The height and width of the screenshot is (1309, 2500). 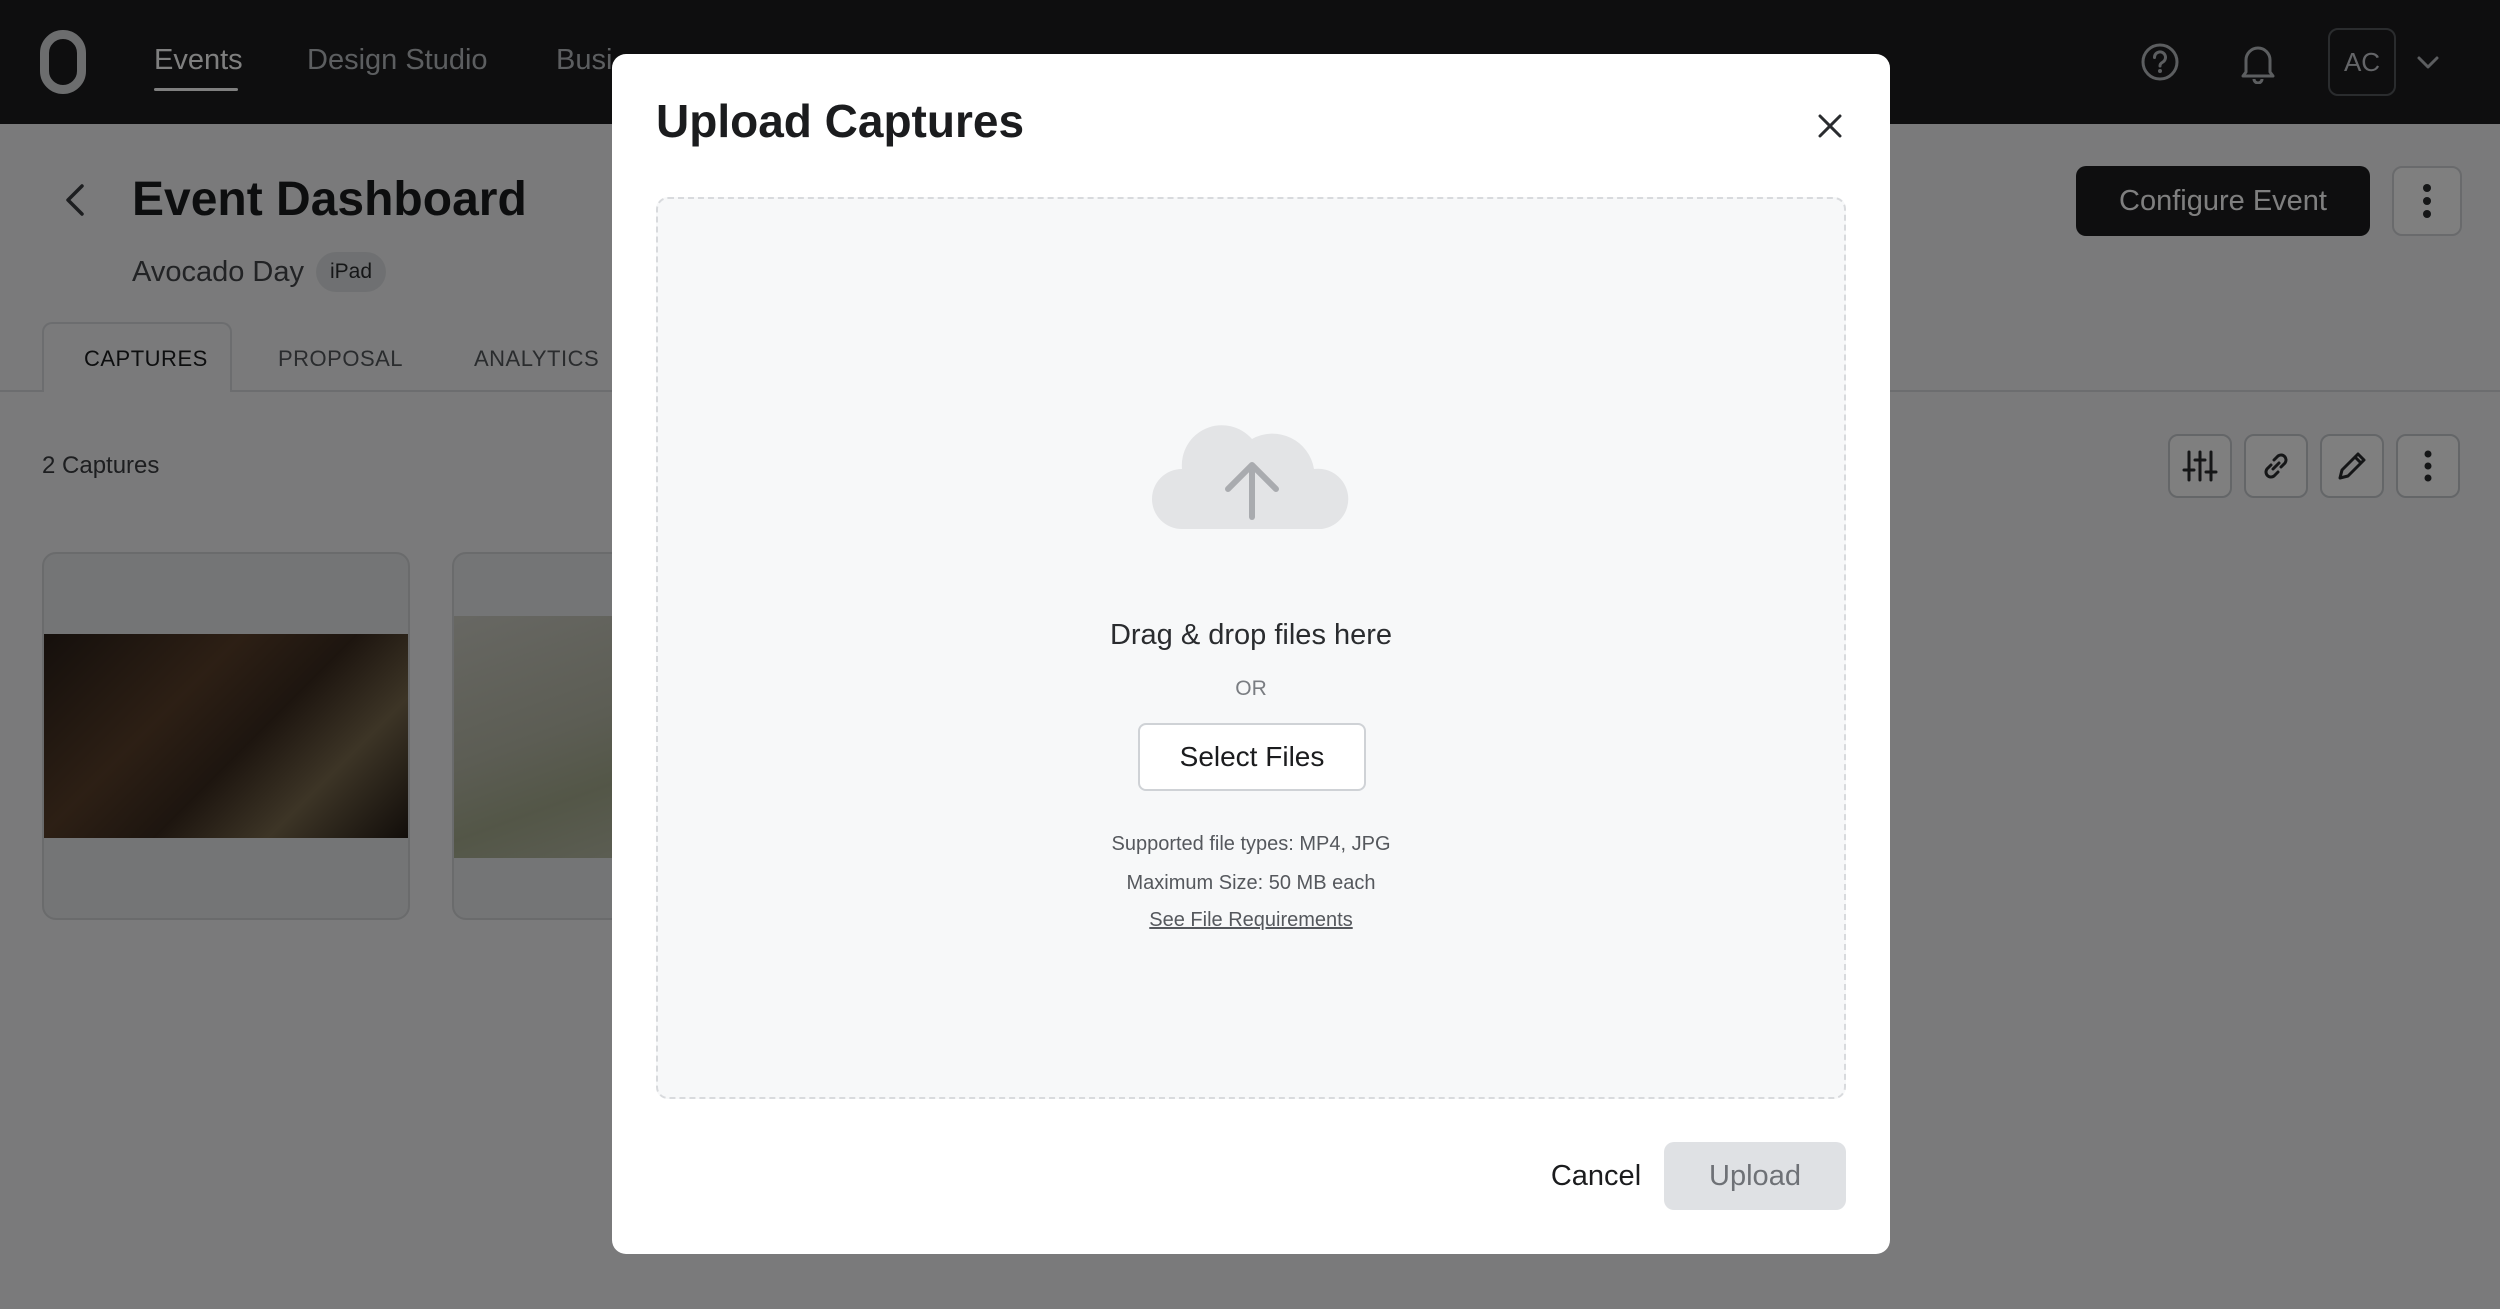 What do you see at coordinates (1755, 1176) in the screenshot?
I see `upload-button: Upload` at bounding box center [1755, 1176].